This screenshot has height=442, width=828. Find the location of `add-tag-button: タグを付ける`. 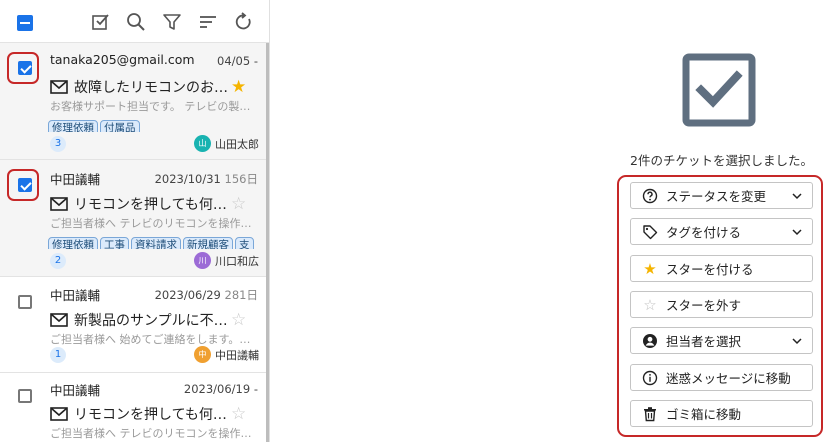

add-tag-button: タグを付ける is located at coordinates (721, 231).